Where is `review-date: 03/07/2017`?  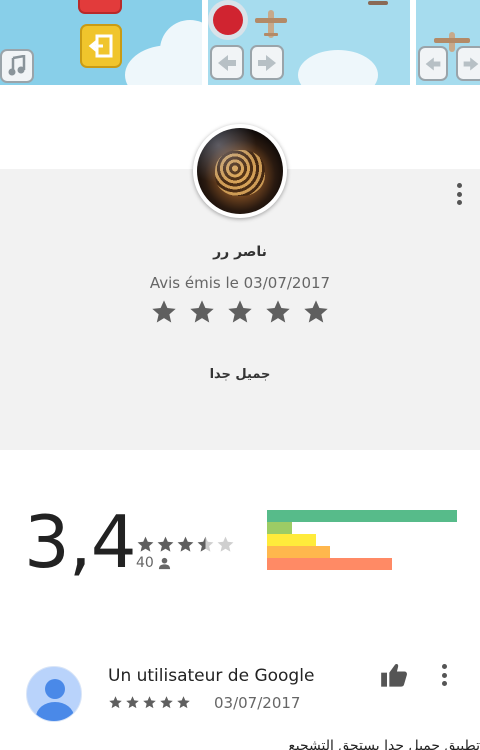
review-date: 03/07/2017 is located at coordinates (257, 703).